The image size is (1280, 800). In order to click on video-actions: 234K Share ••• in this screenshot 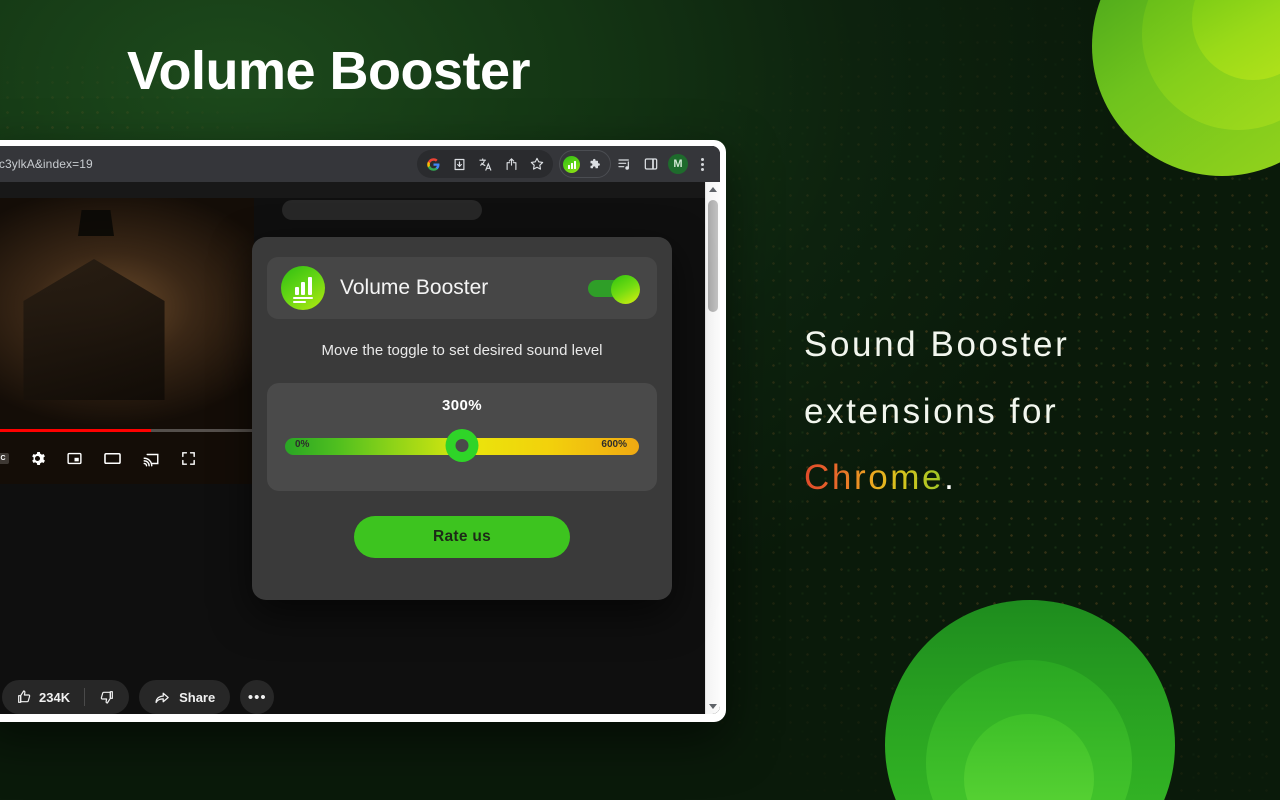, I will do `click(138, 697)`.